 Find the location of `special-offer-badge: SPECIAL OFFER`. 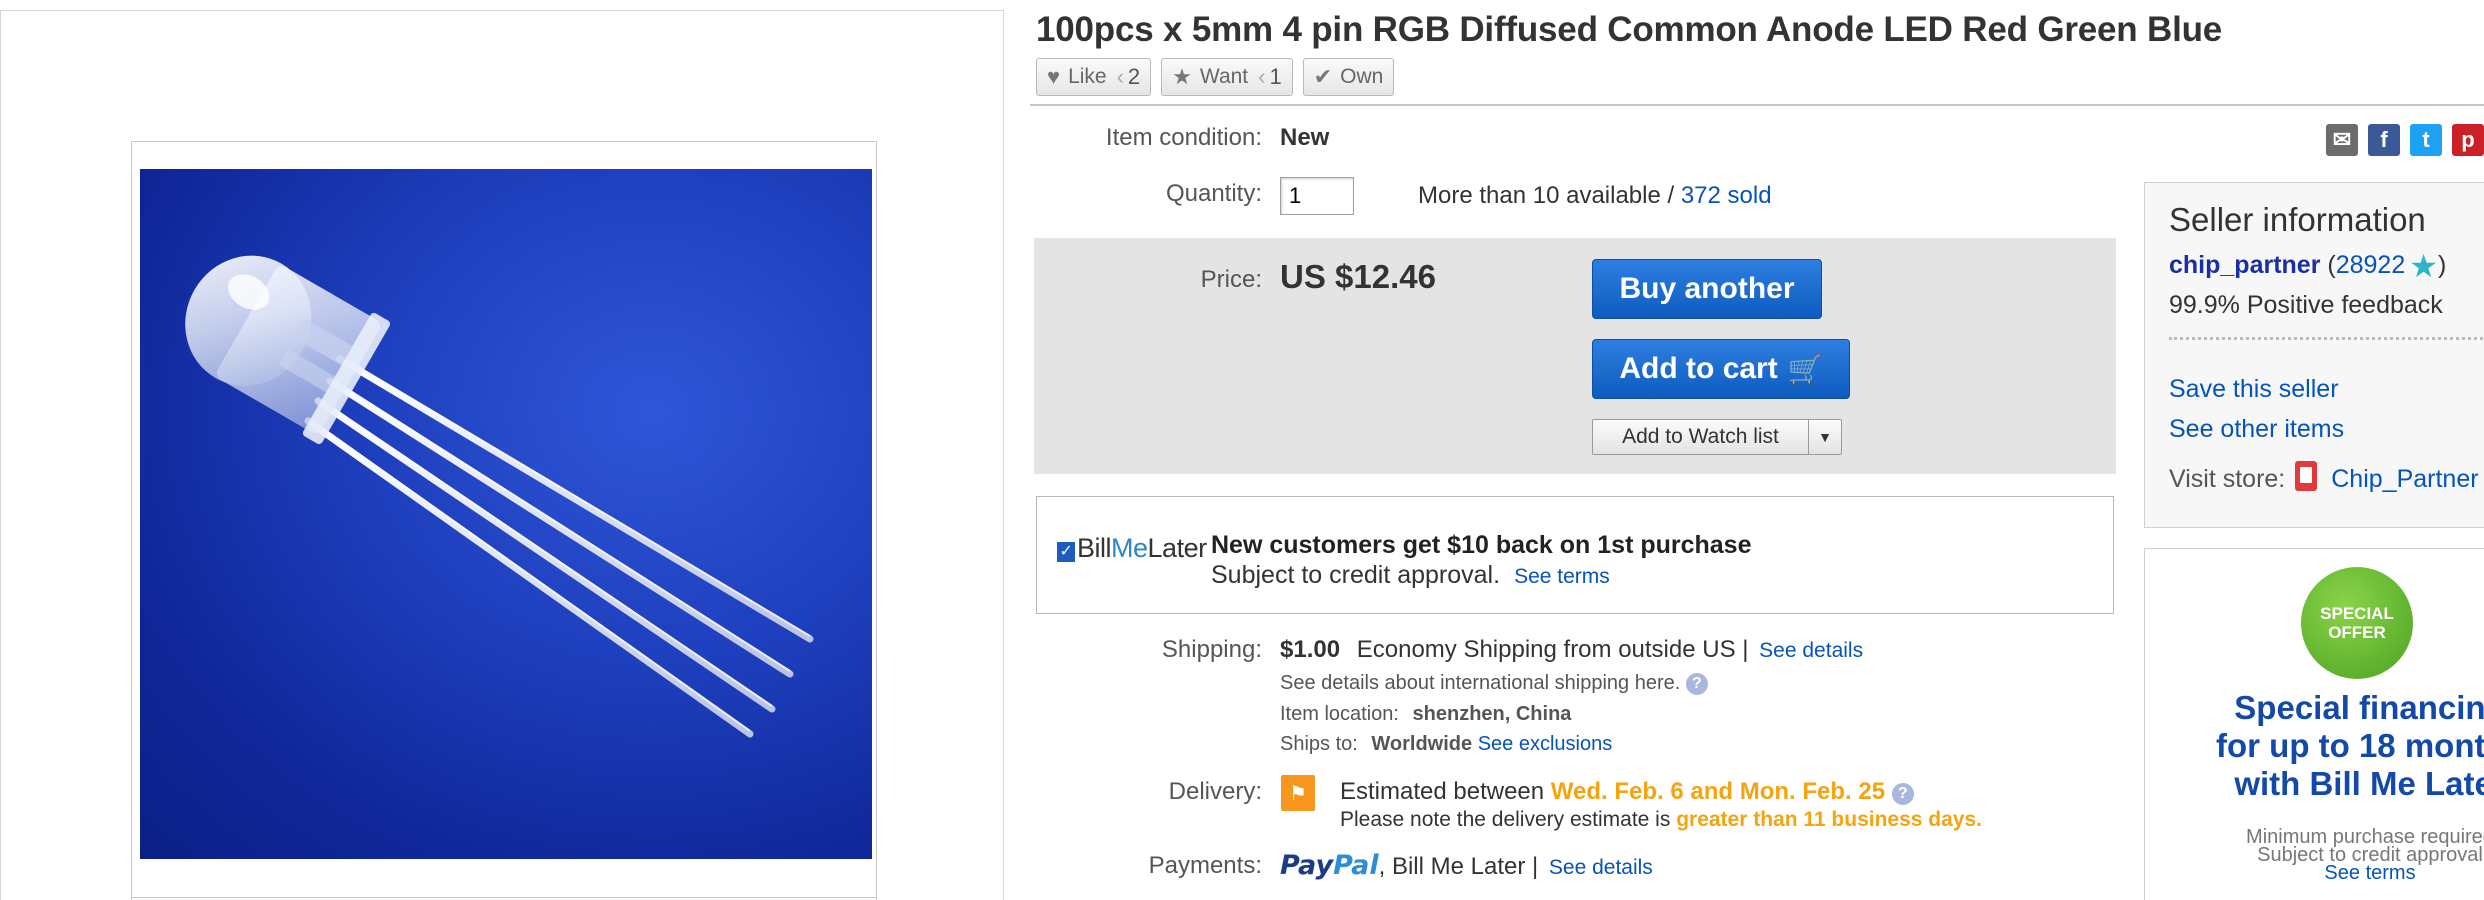

special-offer-badge: SPECIAL OFFER is located at coordinates (2357, 623).